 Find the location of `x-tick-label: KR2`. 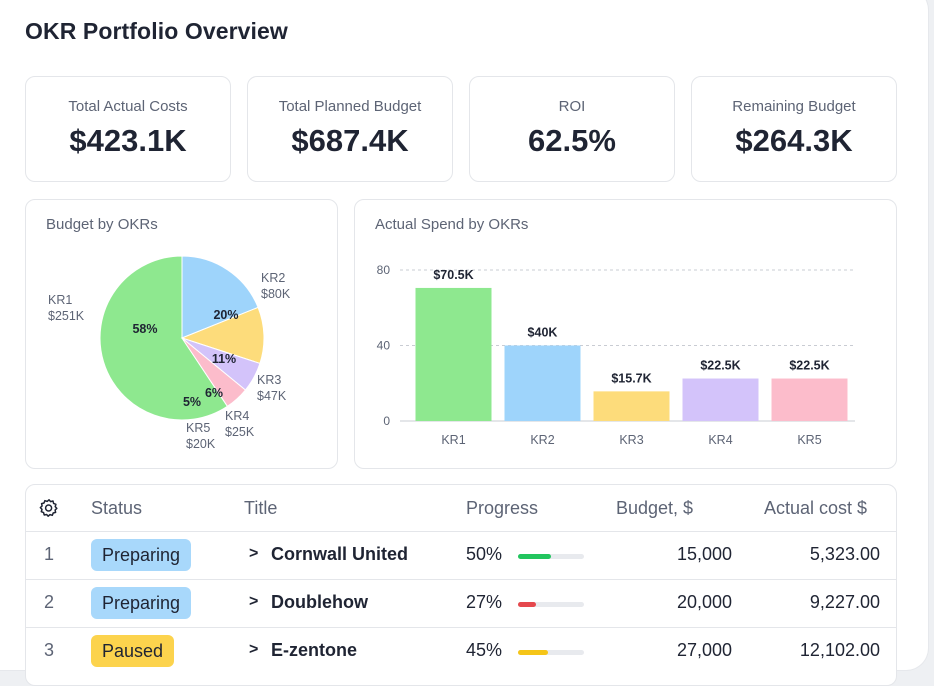

x-tick-label: KR2 is located at coordinates (542, 440).